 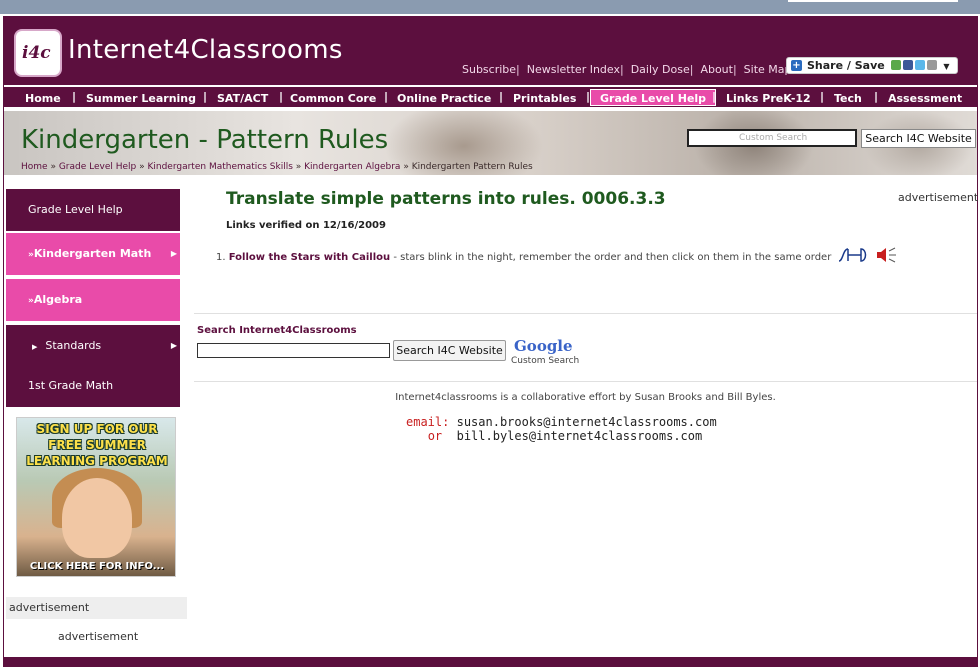 I want to click on nav-grade-level-help: Grade Level Help, so click(x=653, y=97).